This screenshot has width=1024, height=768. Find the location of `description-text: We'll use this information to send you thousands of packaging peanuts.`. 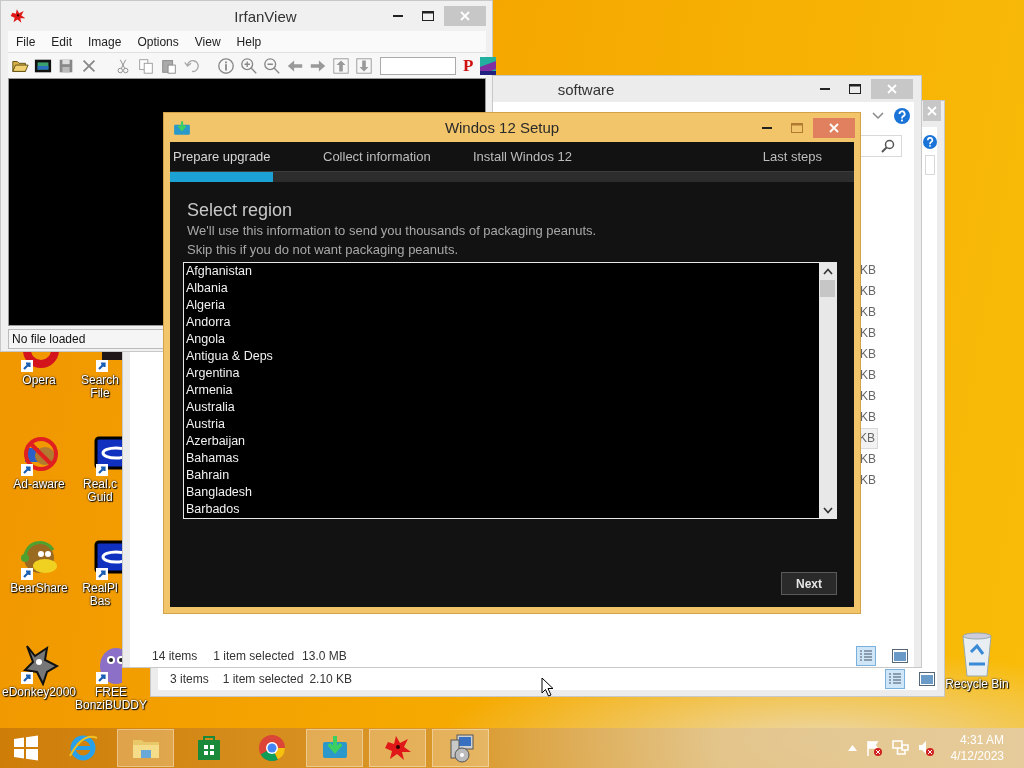

description-text: We'll use this information to send you thousands of packaging peanuts. is located at coordinates (392, 231).